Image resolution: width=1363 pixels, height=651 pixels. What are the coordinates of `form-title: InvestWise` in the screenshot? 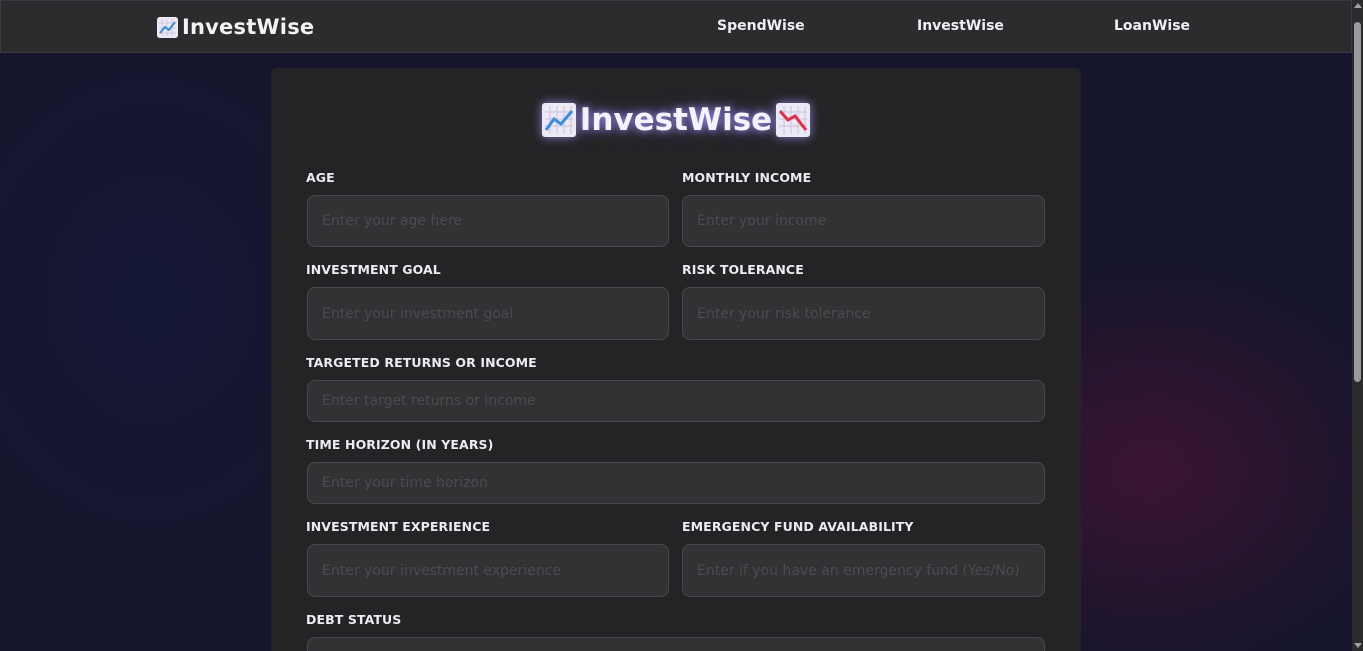 It's located at (676, 120).